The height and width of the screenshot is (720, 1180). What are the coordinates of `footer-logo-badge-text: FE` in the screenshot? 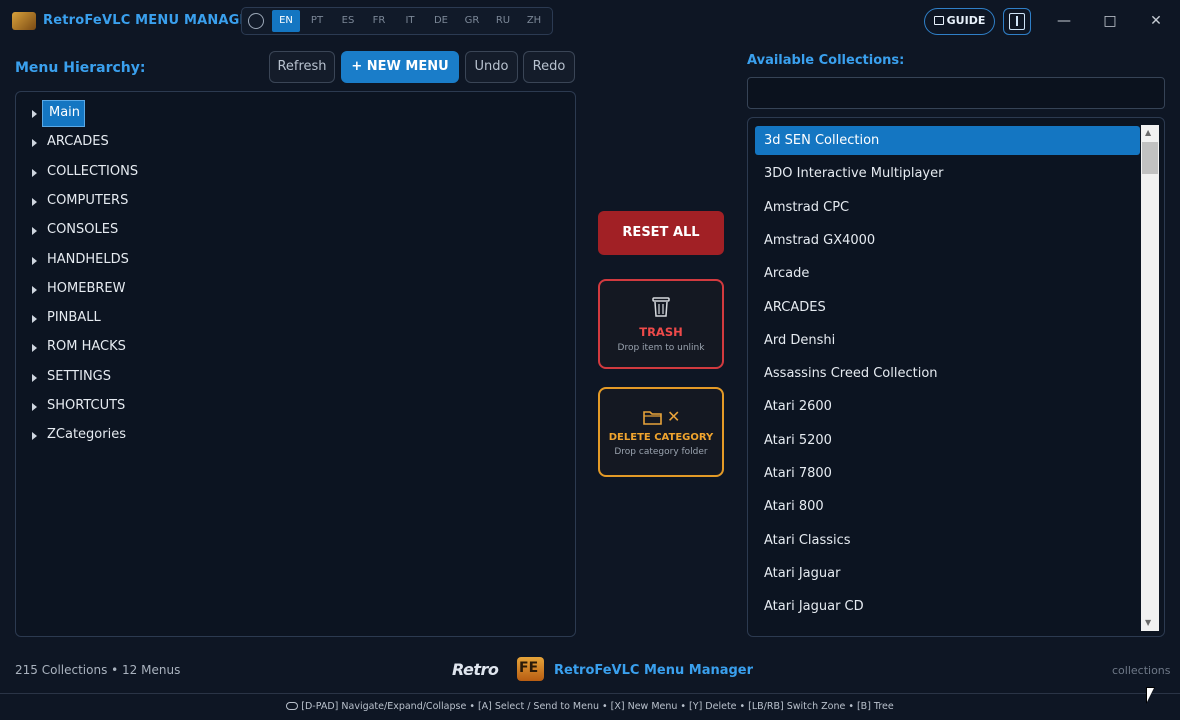 It's located at (529, 668).